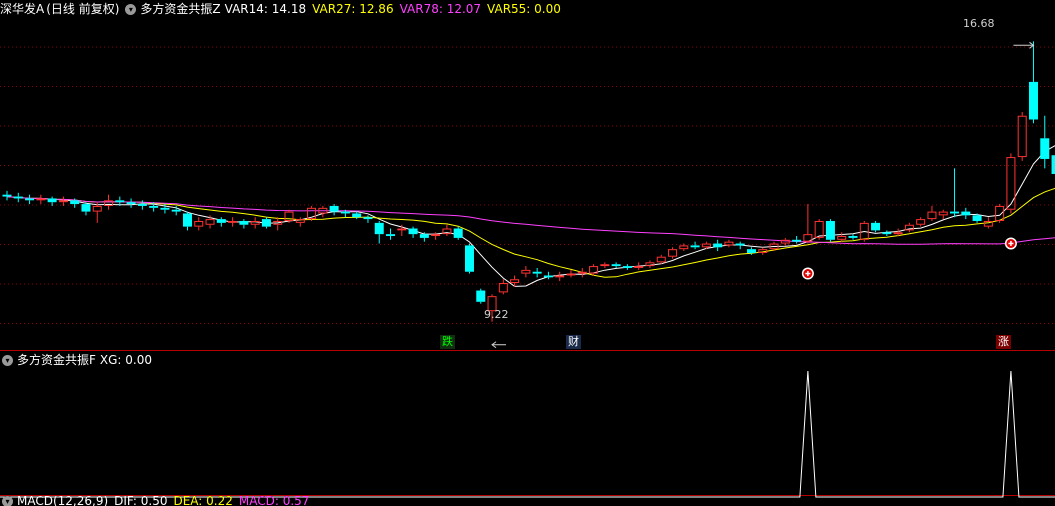 The image size is (1055, 506). Describe the element at coordinates (56, 360) in the screenshot. I see `sub-indicator-name: 多方资金共振F` at that location.